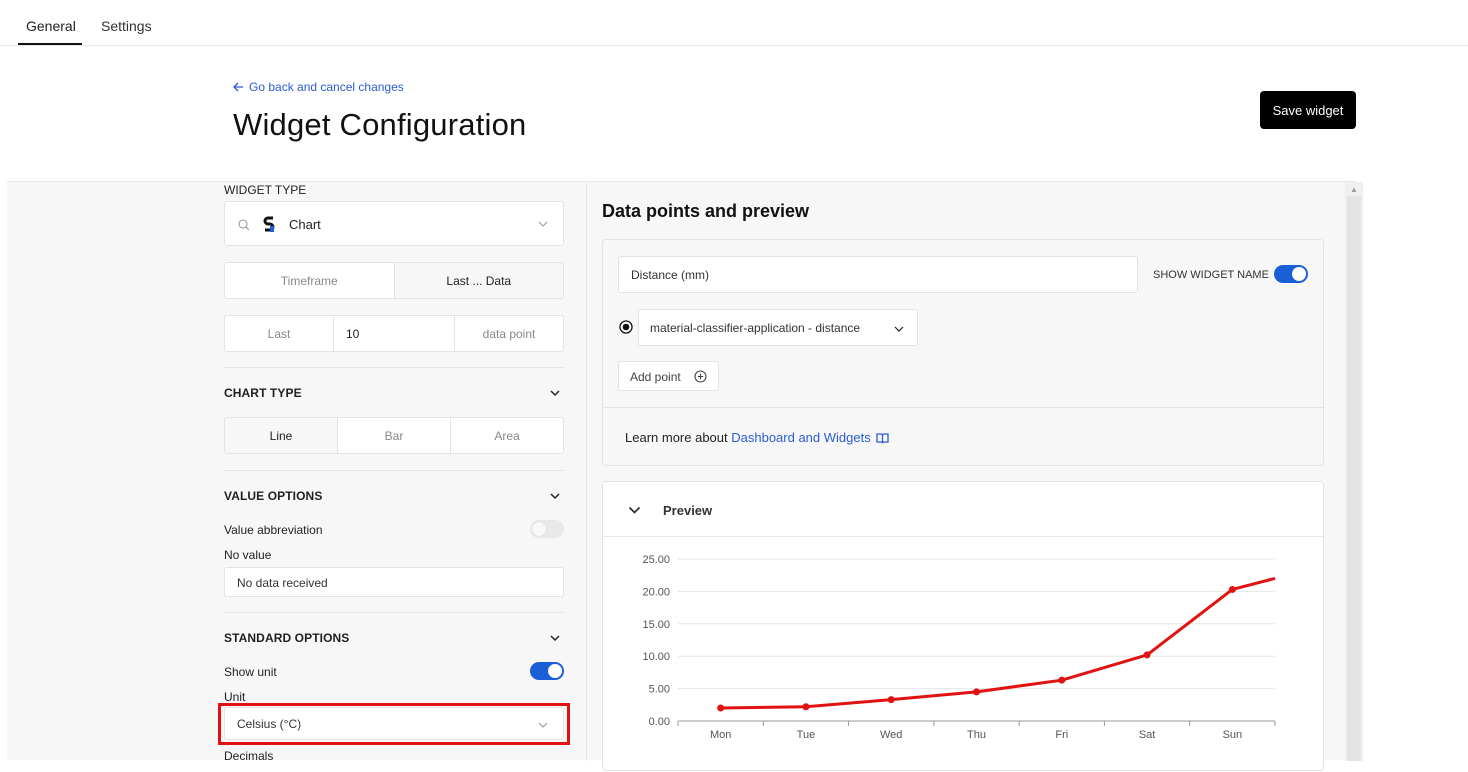 The image size is (1468, 772). Describe the element at coordinates (269, 224) in the screenshot. I see `chart-widget-icon` at that location.